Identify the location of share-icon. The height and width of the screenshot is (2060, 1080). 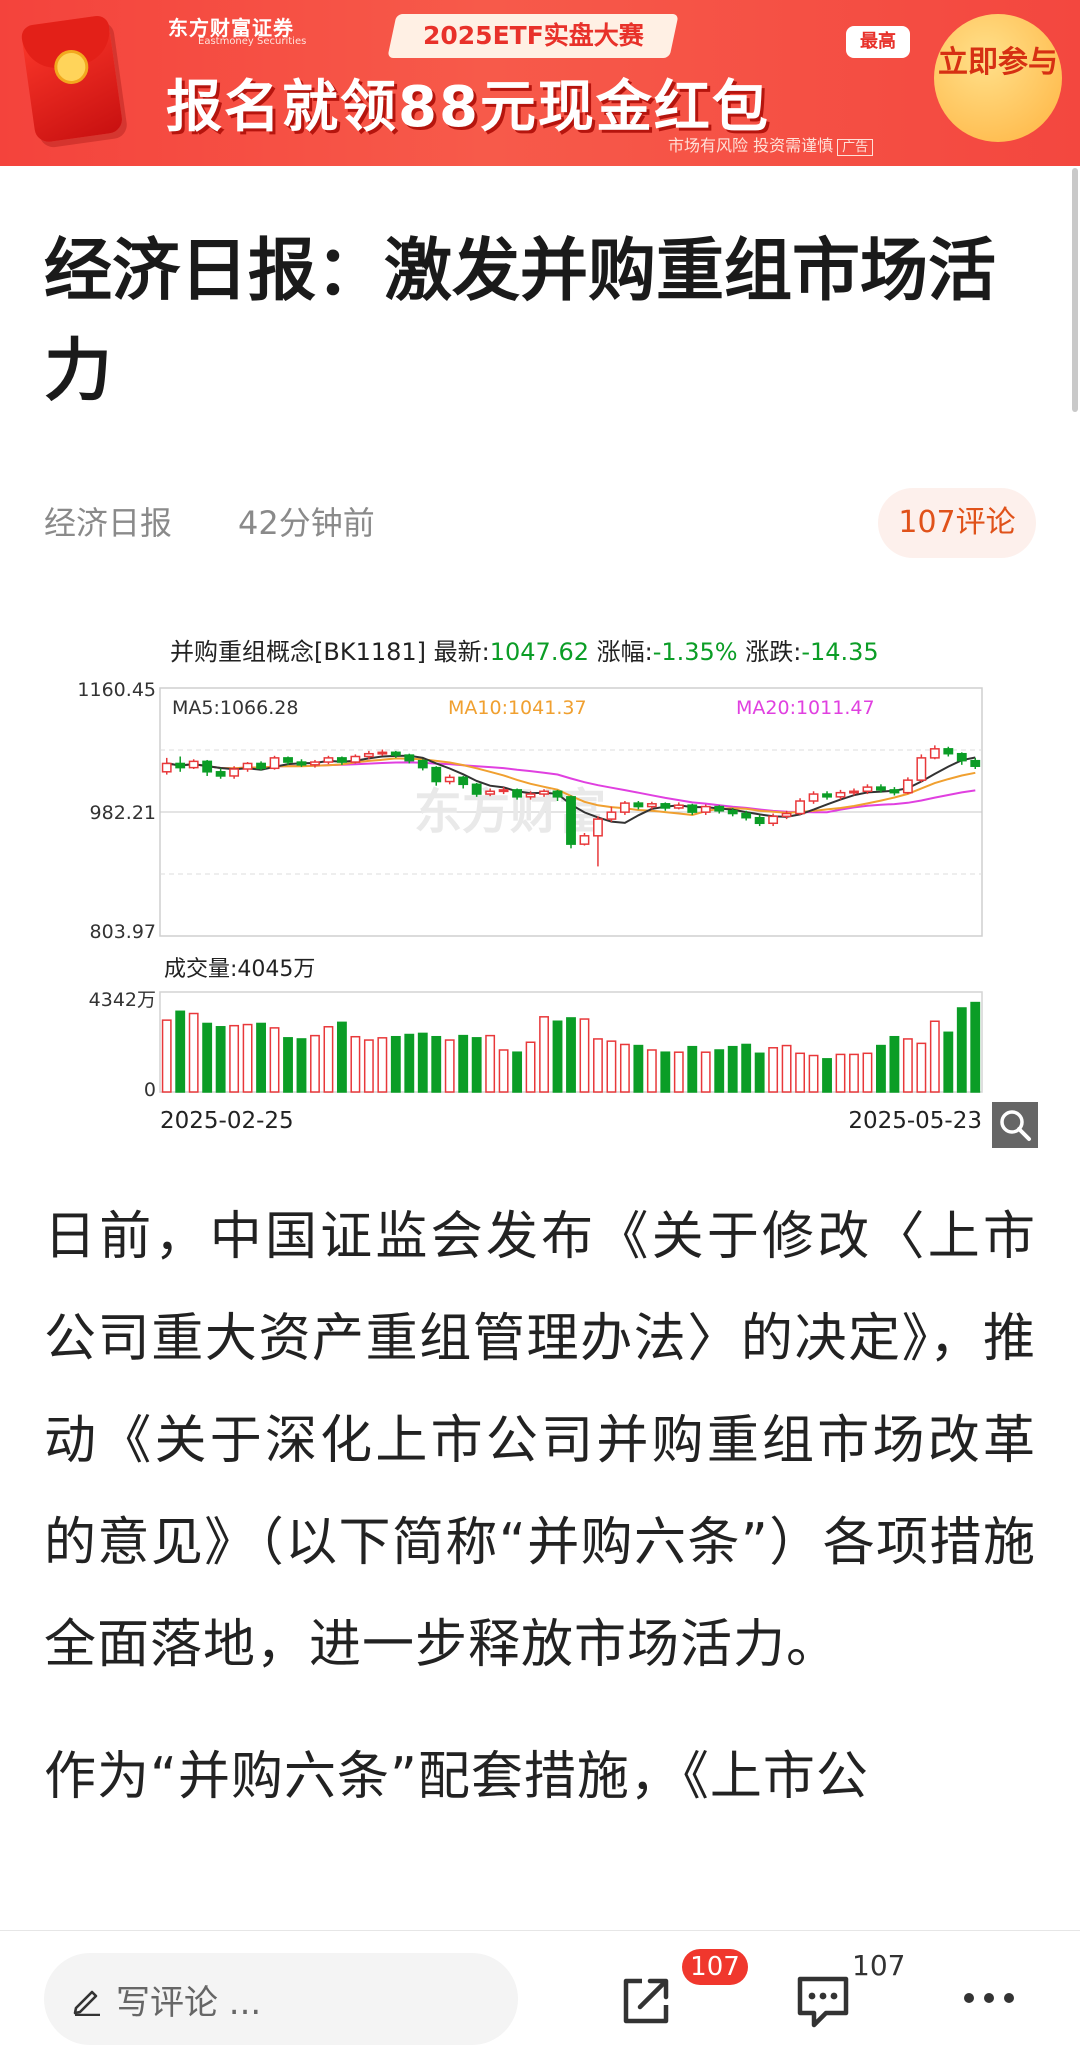
(646, 2001).